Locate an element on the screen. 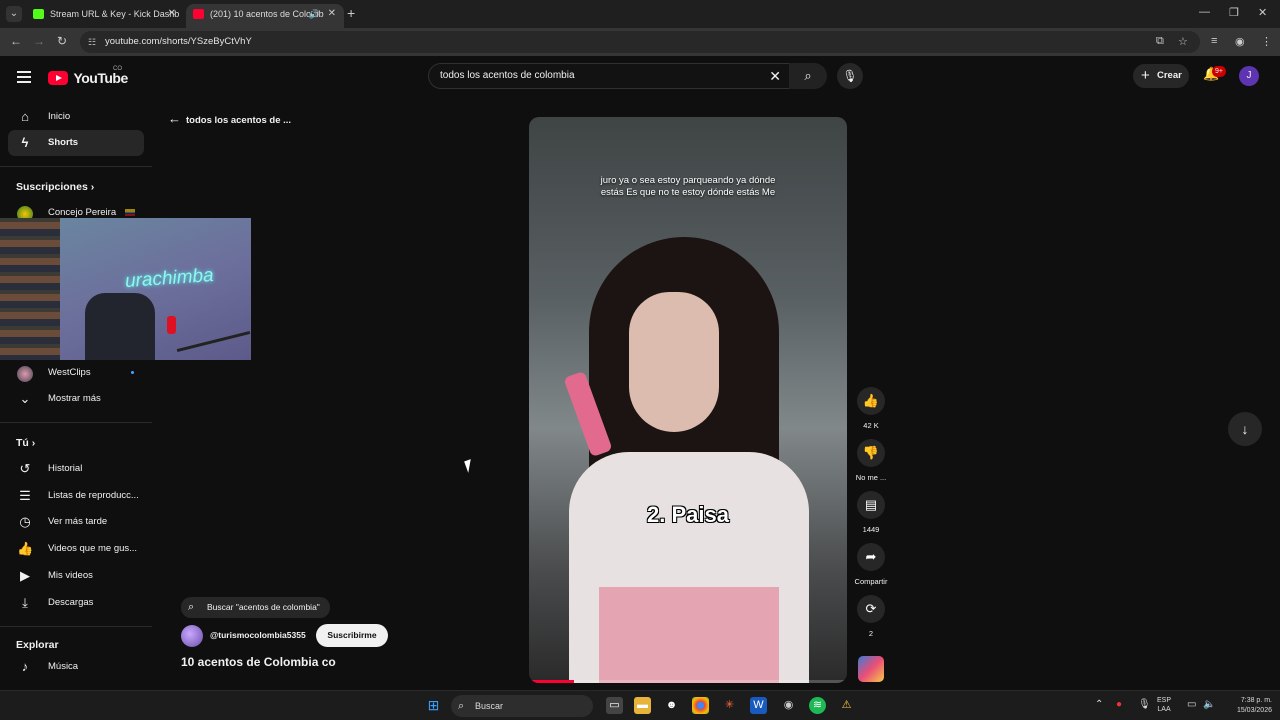  url-field: ☷ youtube.com/shorts/YSzeByCtVhY is located at coordinates (640, 42).